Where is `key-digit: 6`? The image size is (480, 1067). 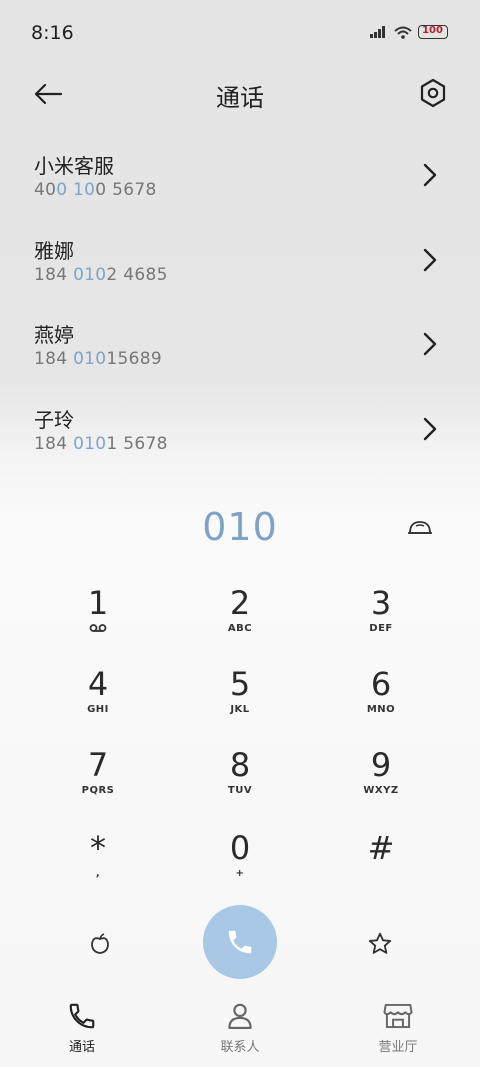 key-digit: 6 is located at coordinates (381, 684).